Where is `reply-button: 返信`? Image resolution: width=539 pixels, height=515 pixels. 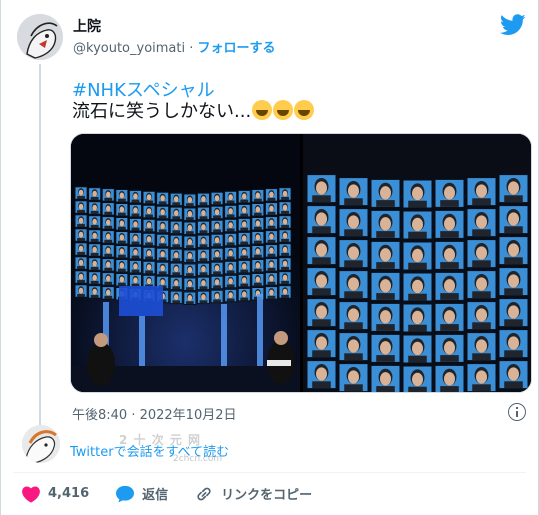 reply-button: 返信 is located at coordinates (141, 493).